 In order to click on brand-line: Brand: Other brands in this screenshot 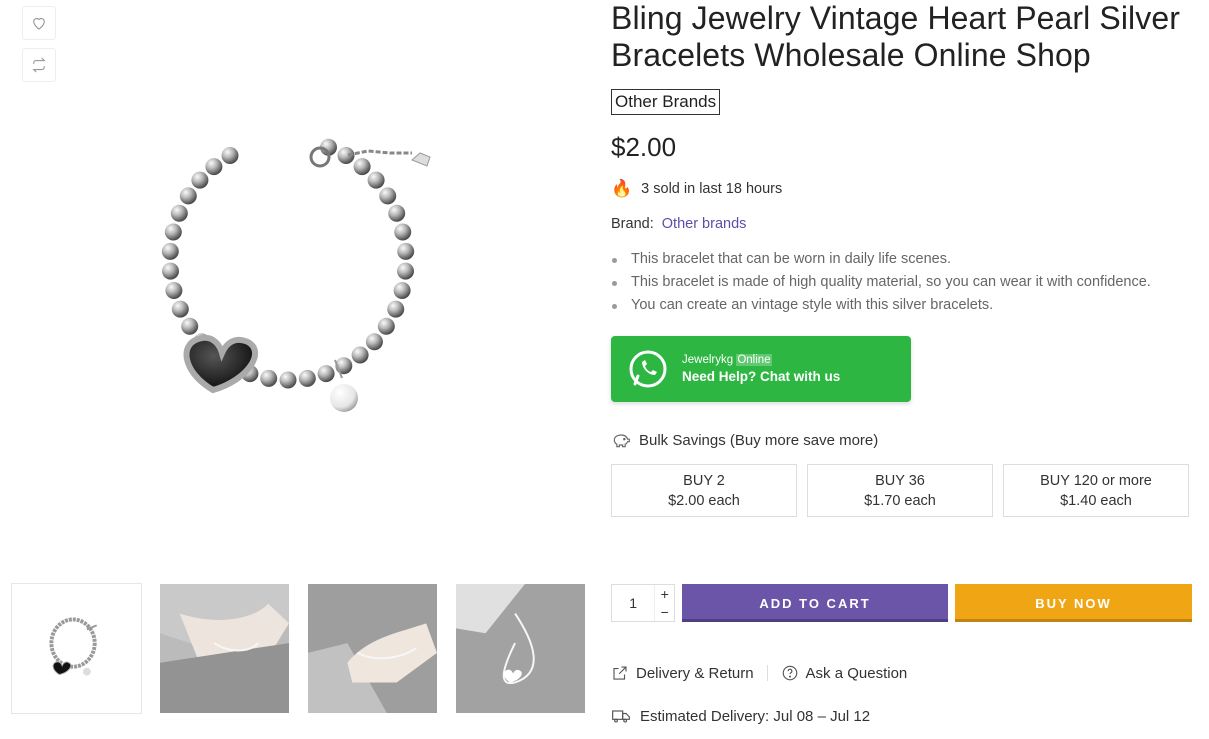, I will do `click(903, 224)`.